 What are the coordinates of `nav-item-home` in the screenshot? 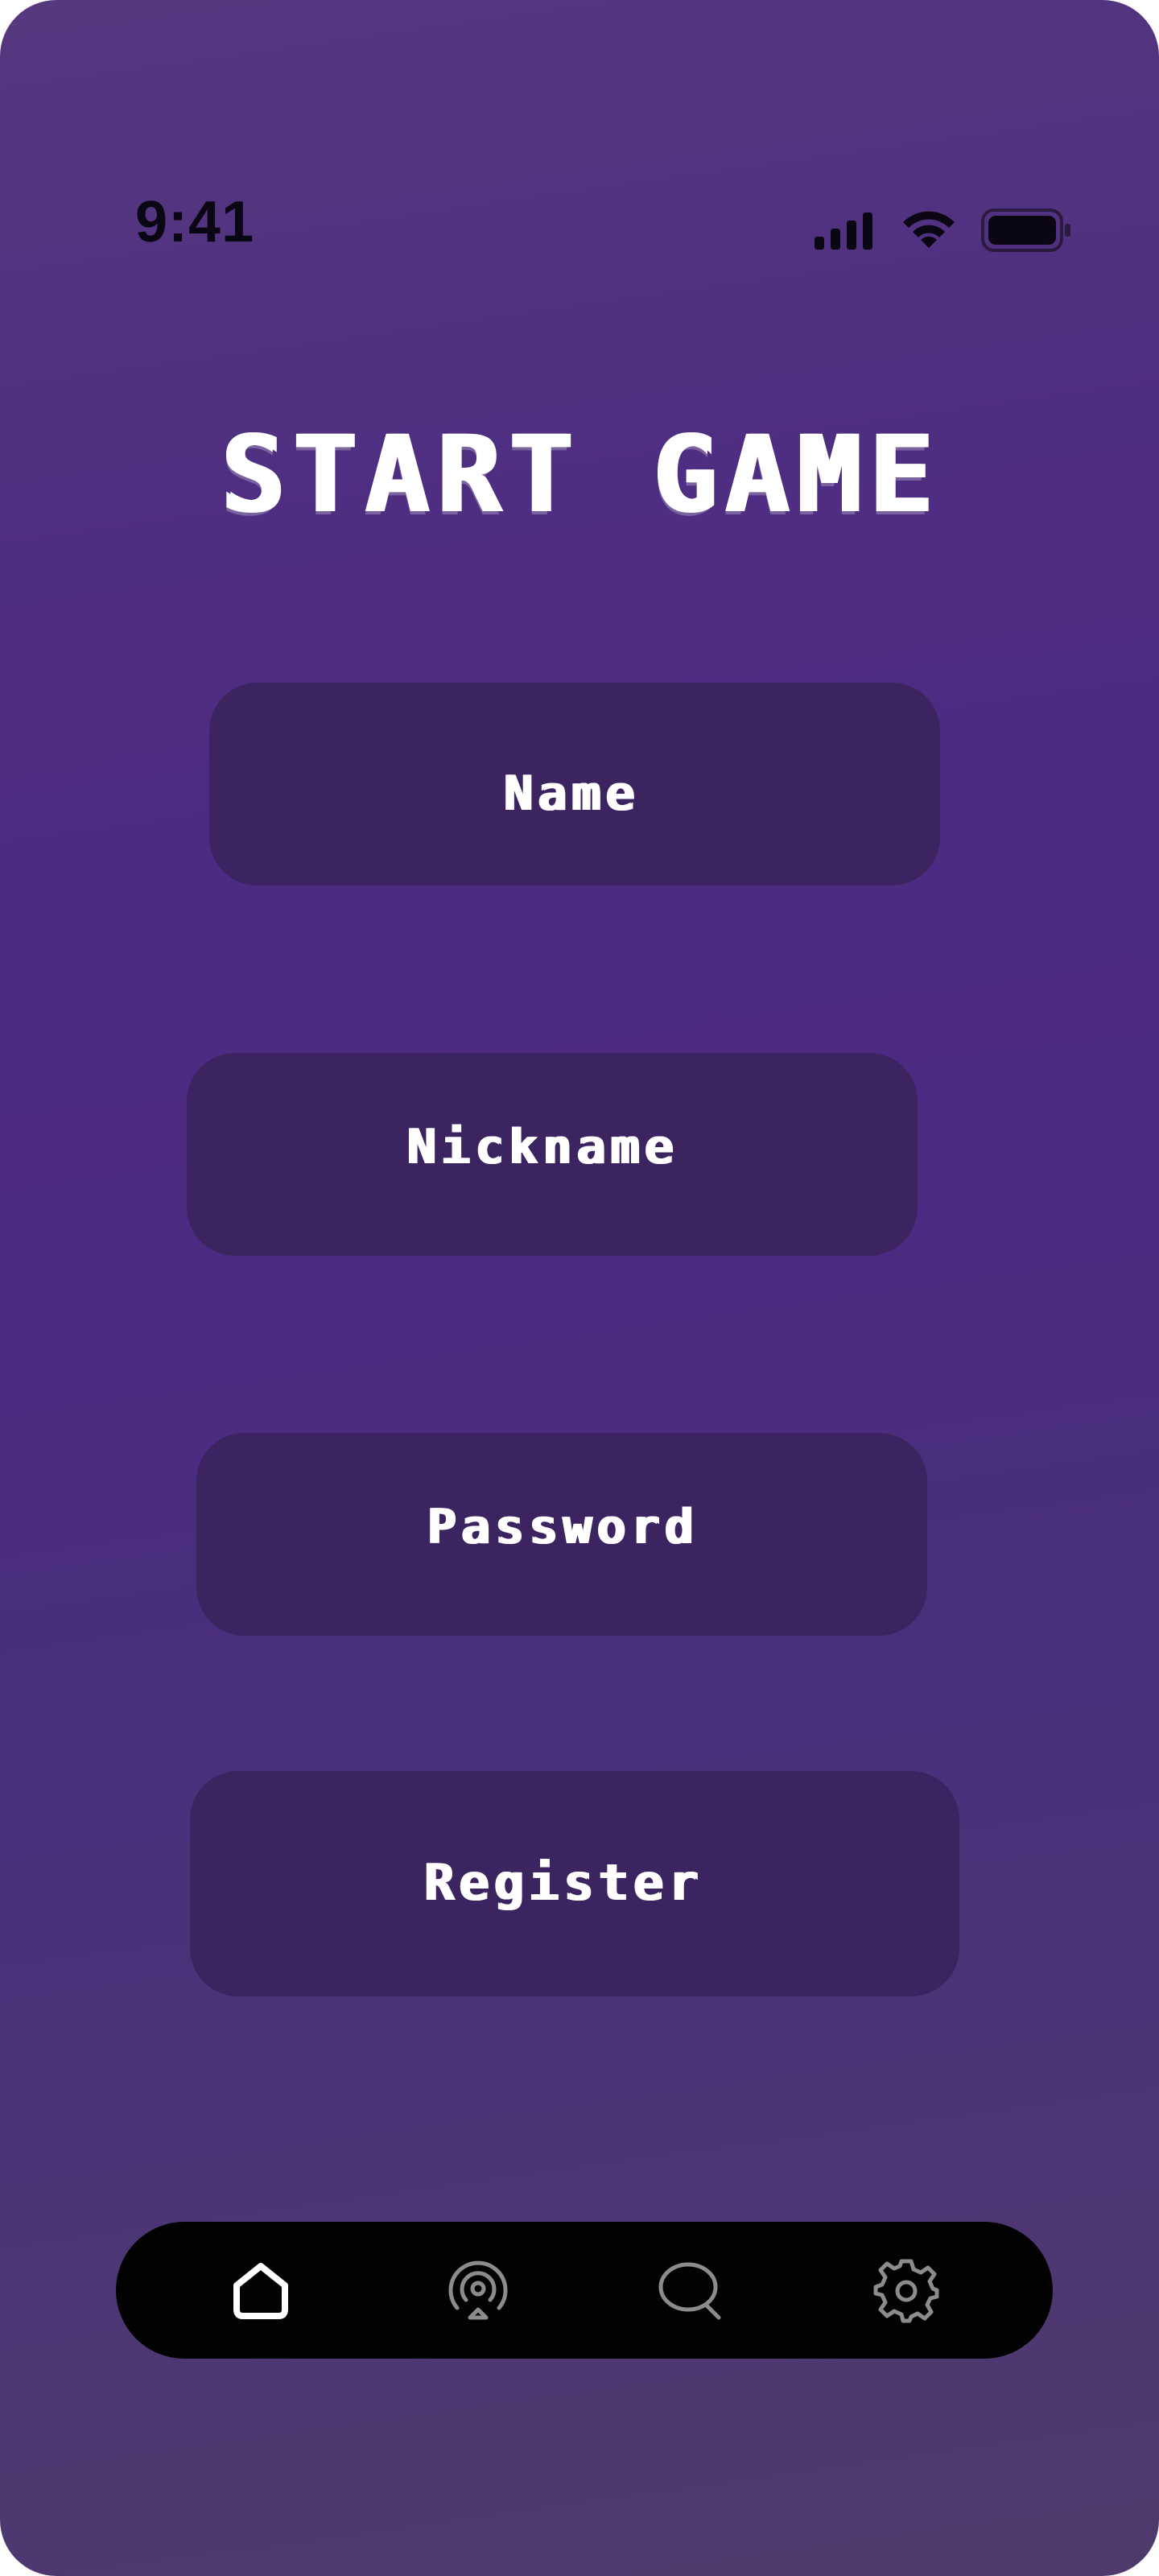 It's located at (261, 2290).